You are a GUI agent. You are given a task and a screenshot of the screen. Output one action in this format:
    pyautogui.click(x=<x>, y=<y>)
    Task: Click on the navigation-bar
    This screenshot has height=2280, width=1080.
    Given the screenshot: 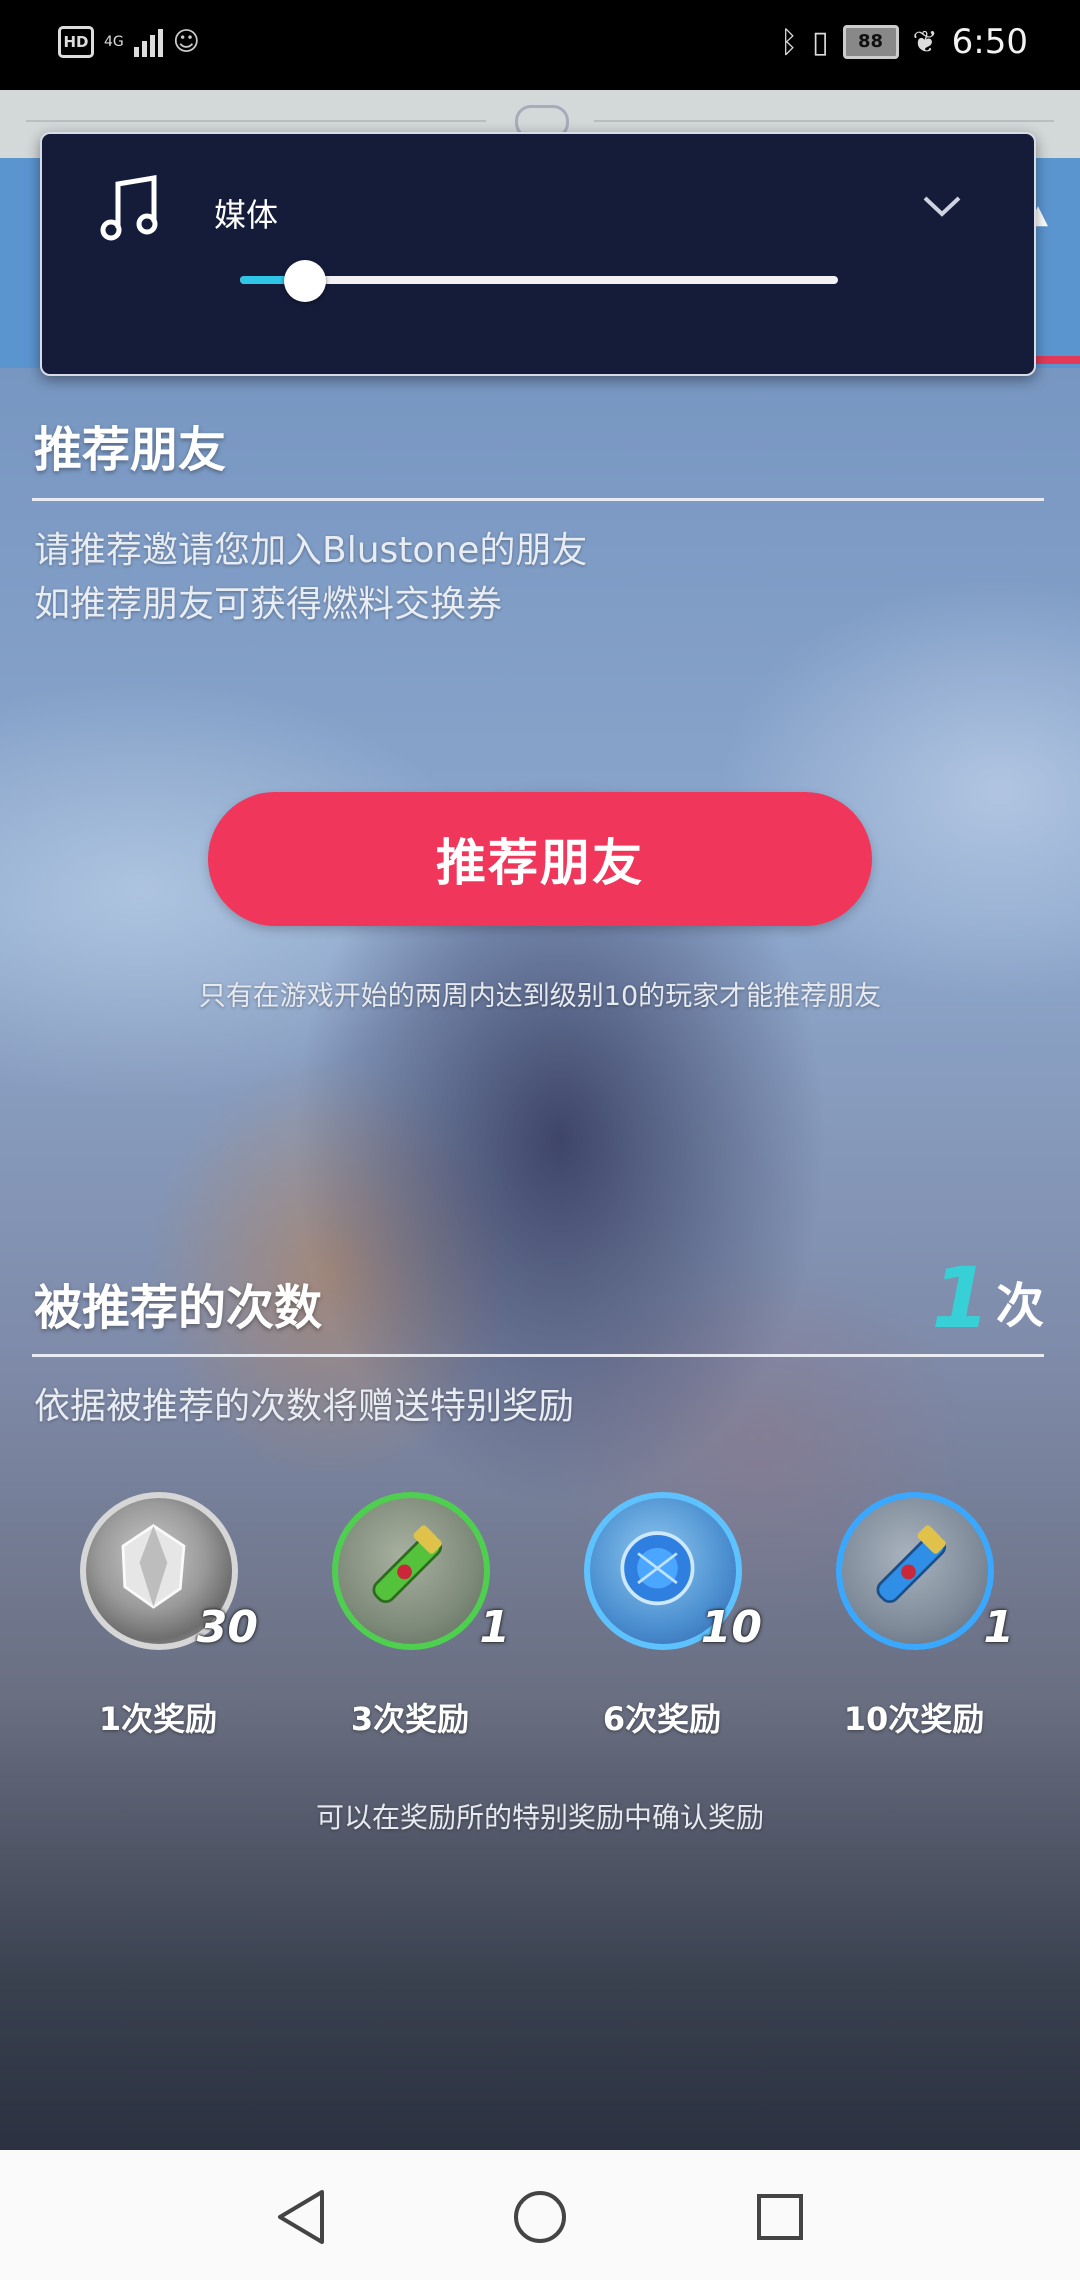 What is the action you would take?
    pyautogui.click(x=540, y=2215)
    